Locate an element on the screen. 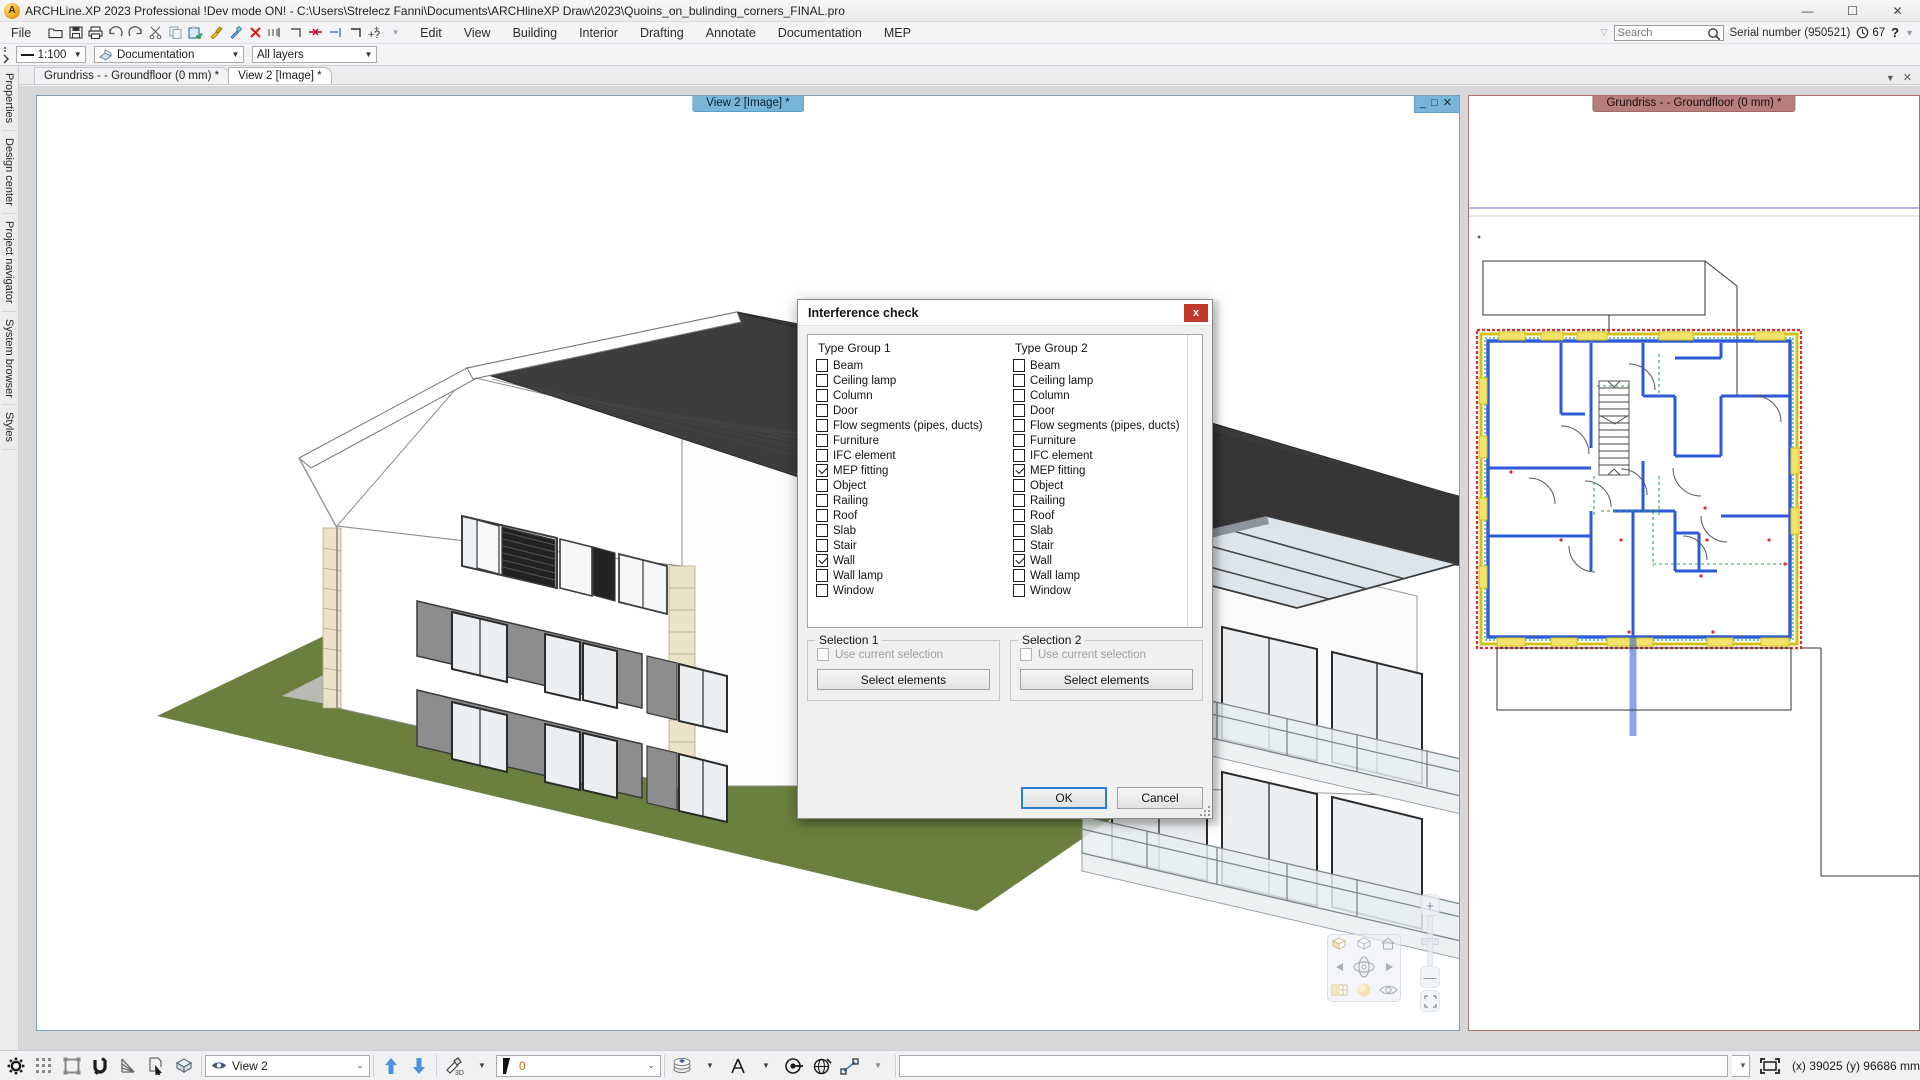 The height and width of the screenshot is (1080, 1920). sun-light-icon is located at coordinates (1364, 991).